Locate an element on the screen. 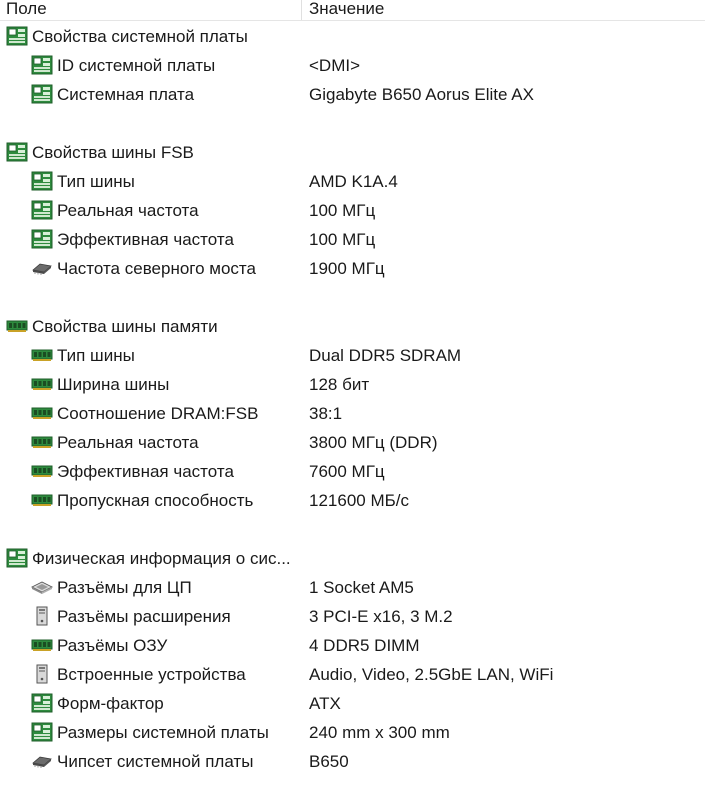 The width and height of the screenshot is (705, 799). property-label: Разъёмы расширения is located at coordinates (144, 616).